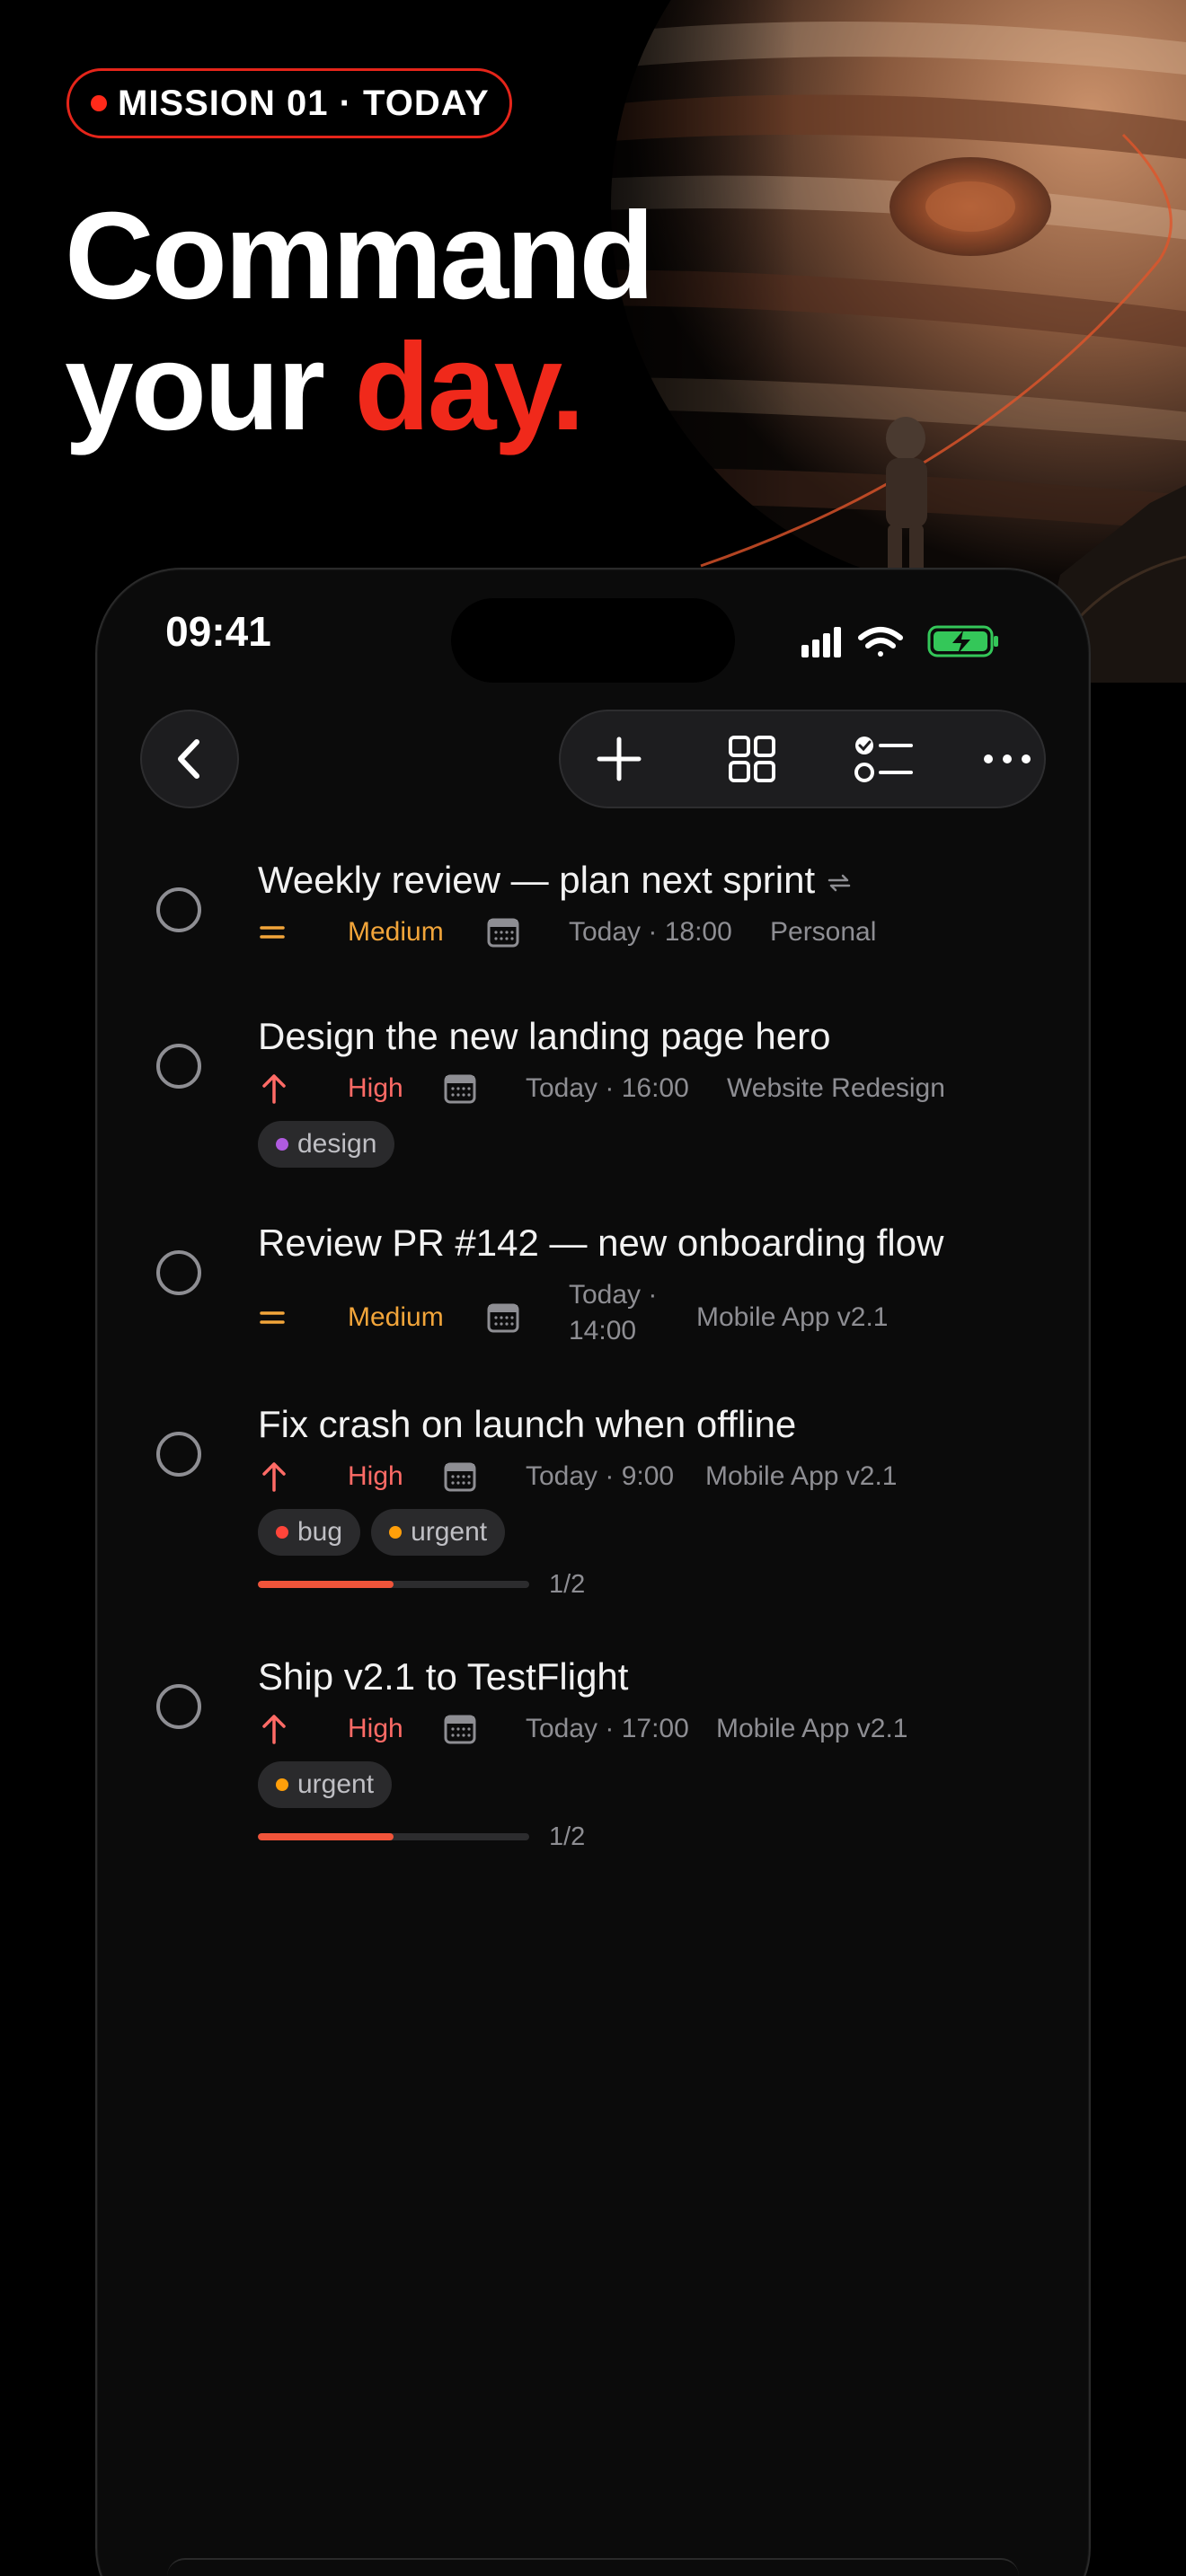  What do you see at coordinates (600, 1476) in the screenshot?
I see `due-date: Today · 9:00` at bounding box center [600, 1476].